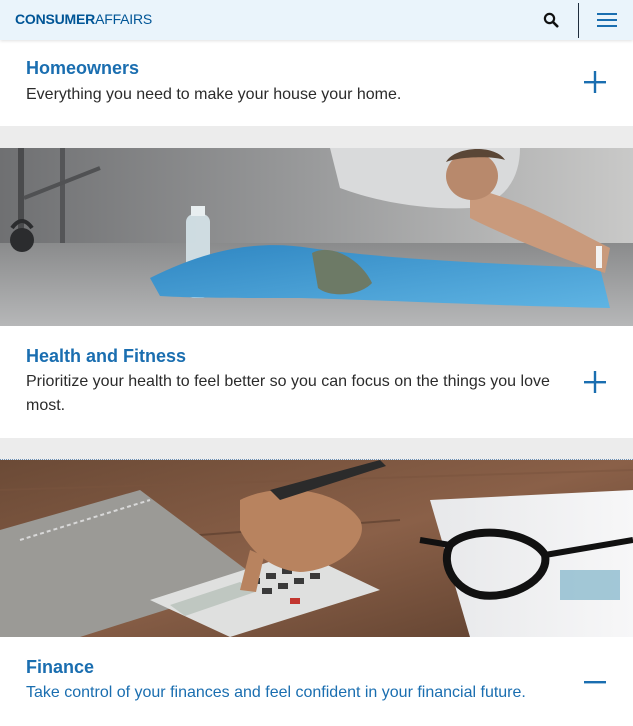 The width and height of the screenshot is (633, 726). What do you see at coordinates (60, 667) in the screenshot?
I see `section-title: Finance` at bounding box center [60, 667].